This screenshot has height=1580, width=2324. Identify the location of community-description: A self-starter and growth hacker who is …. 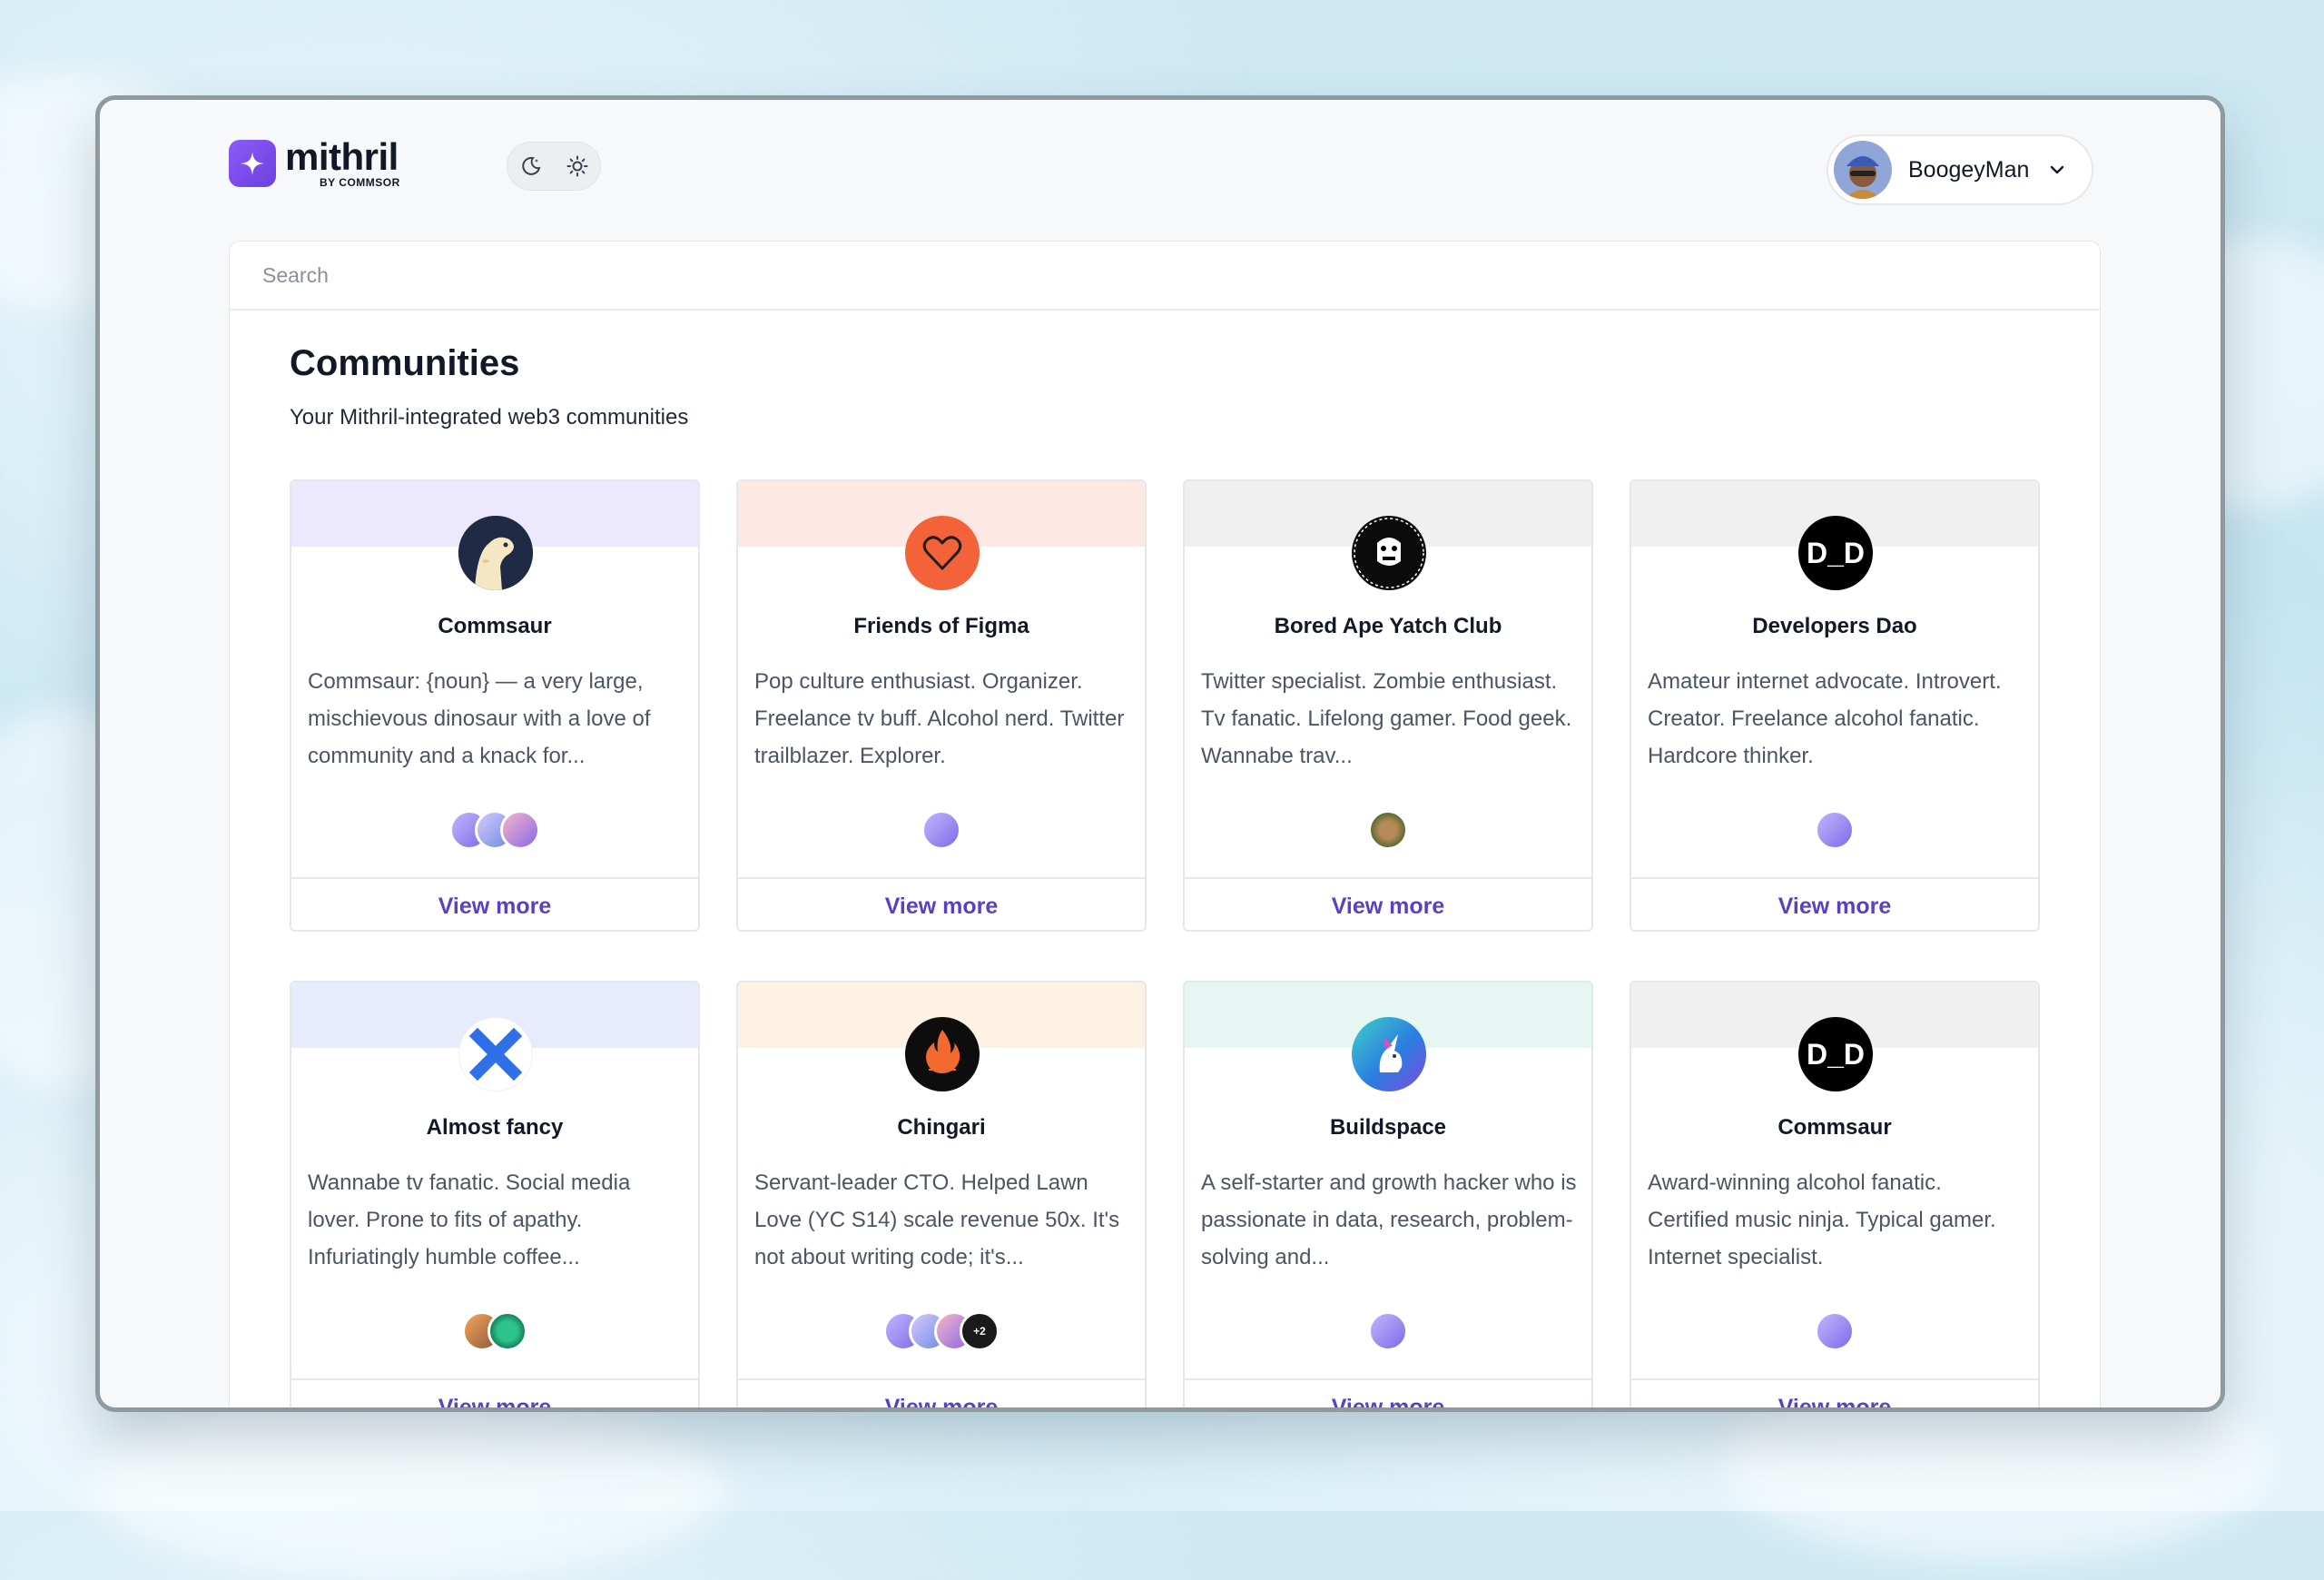
(1389, 1219).